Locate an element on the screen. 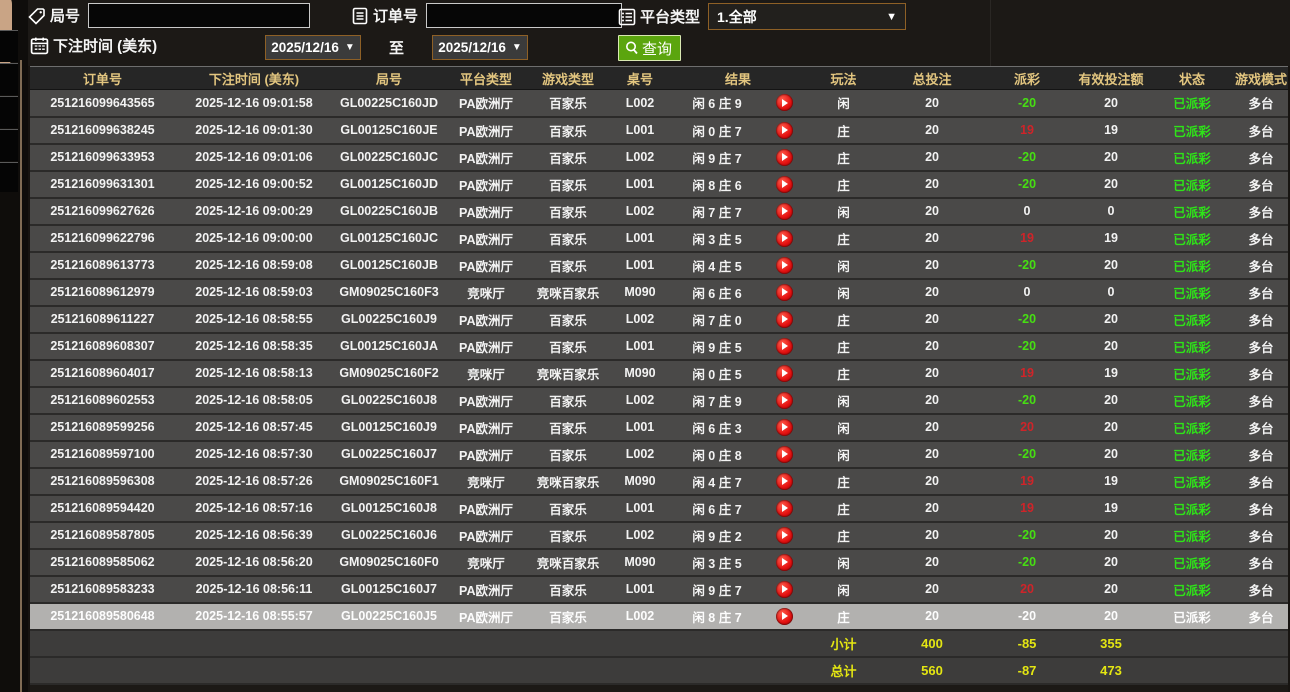  cell-platform: PA欧洲厅 is located at coordinates (486, 157).